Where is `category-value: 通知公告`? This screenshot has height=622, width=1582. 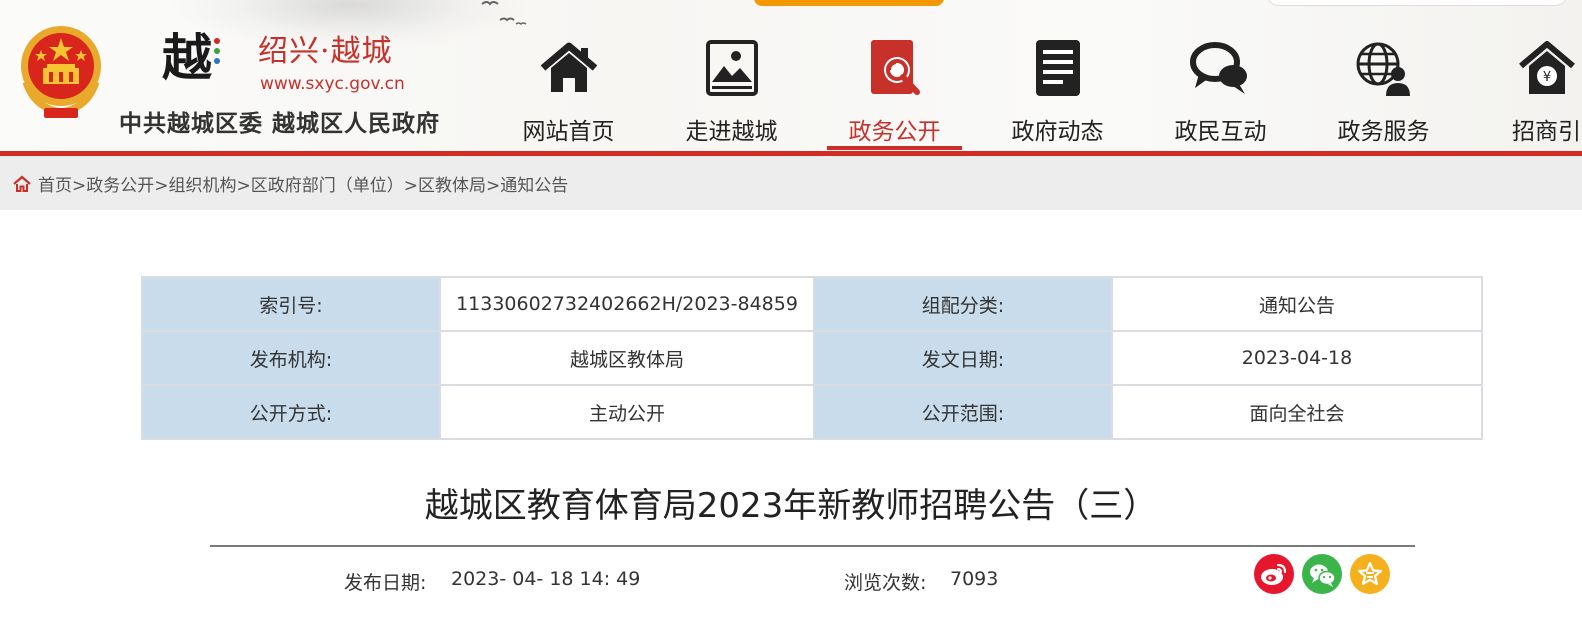
category-value: 通知公告 is located at coordinates (1297, 304).